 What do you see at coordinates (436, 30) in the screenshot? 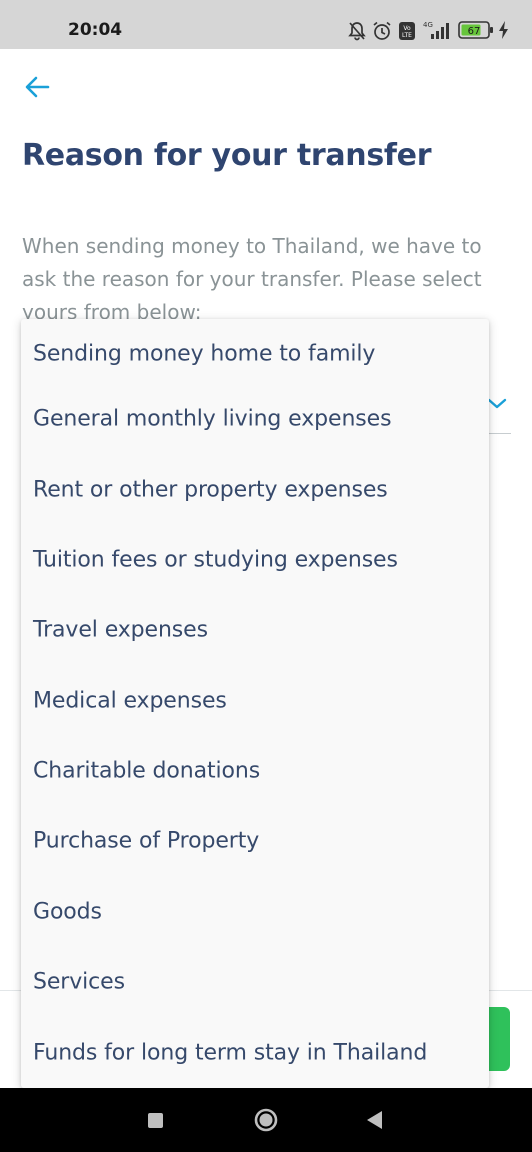
I see `signal-icon: 4G` at bounding box center [436, 30].